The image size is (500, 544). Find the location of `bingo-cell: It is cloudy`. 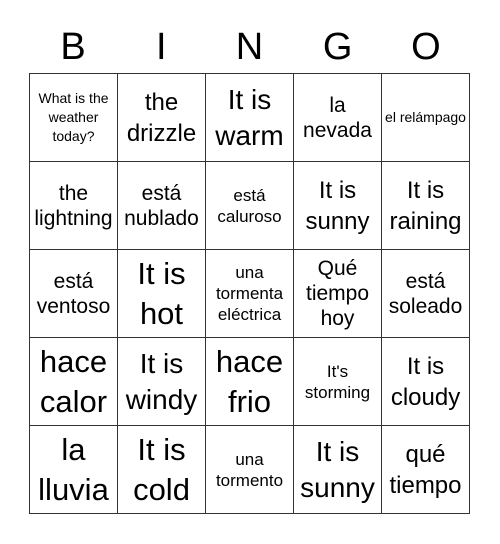

bingo-cell: It is cloudy is located at coordinates (426, 382).